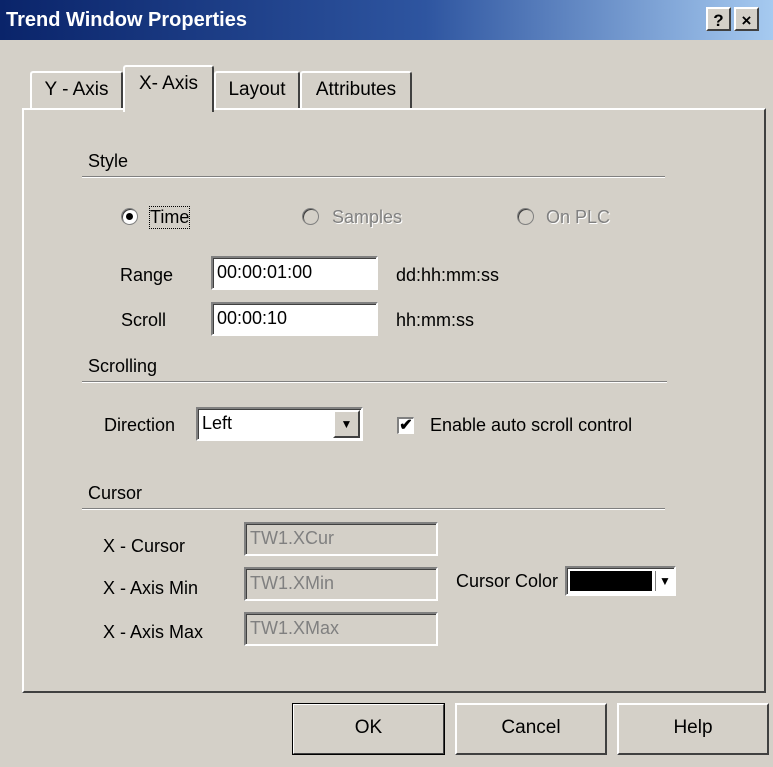 The image size is (773, 767). Describe the element at coordinates (435, 320) in the screenshot. I see `scroll-unit: hh:mm:ss` at that location.